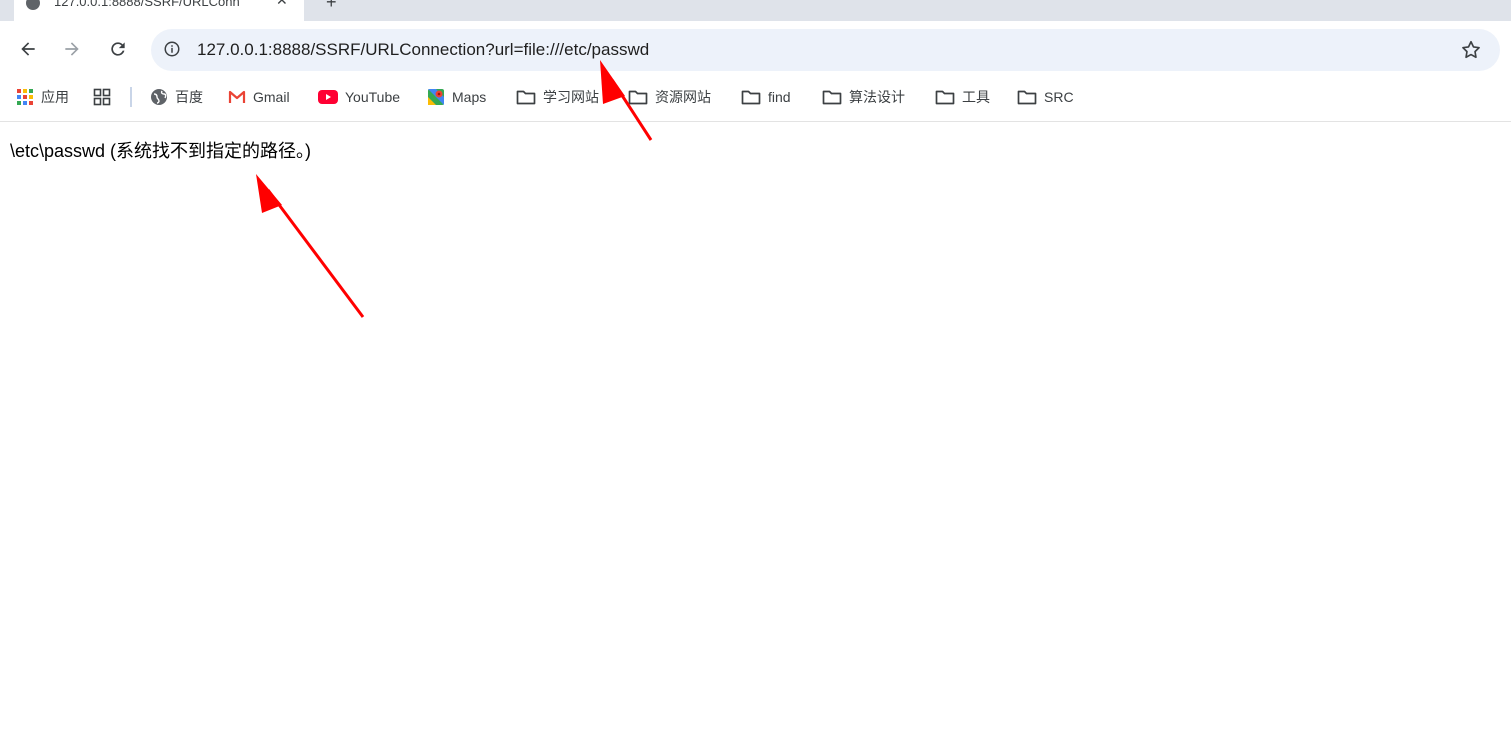  What do you see at coordinates (55, 97) in the screenshot?
I see `bookmark-label: 应用` at bounding box center [55, 97].